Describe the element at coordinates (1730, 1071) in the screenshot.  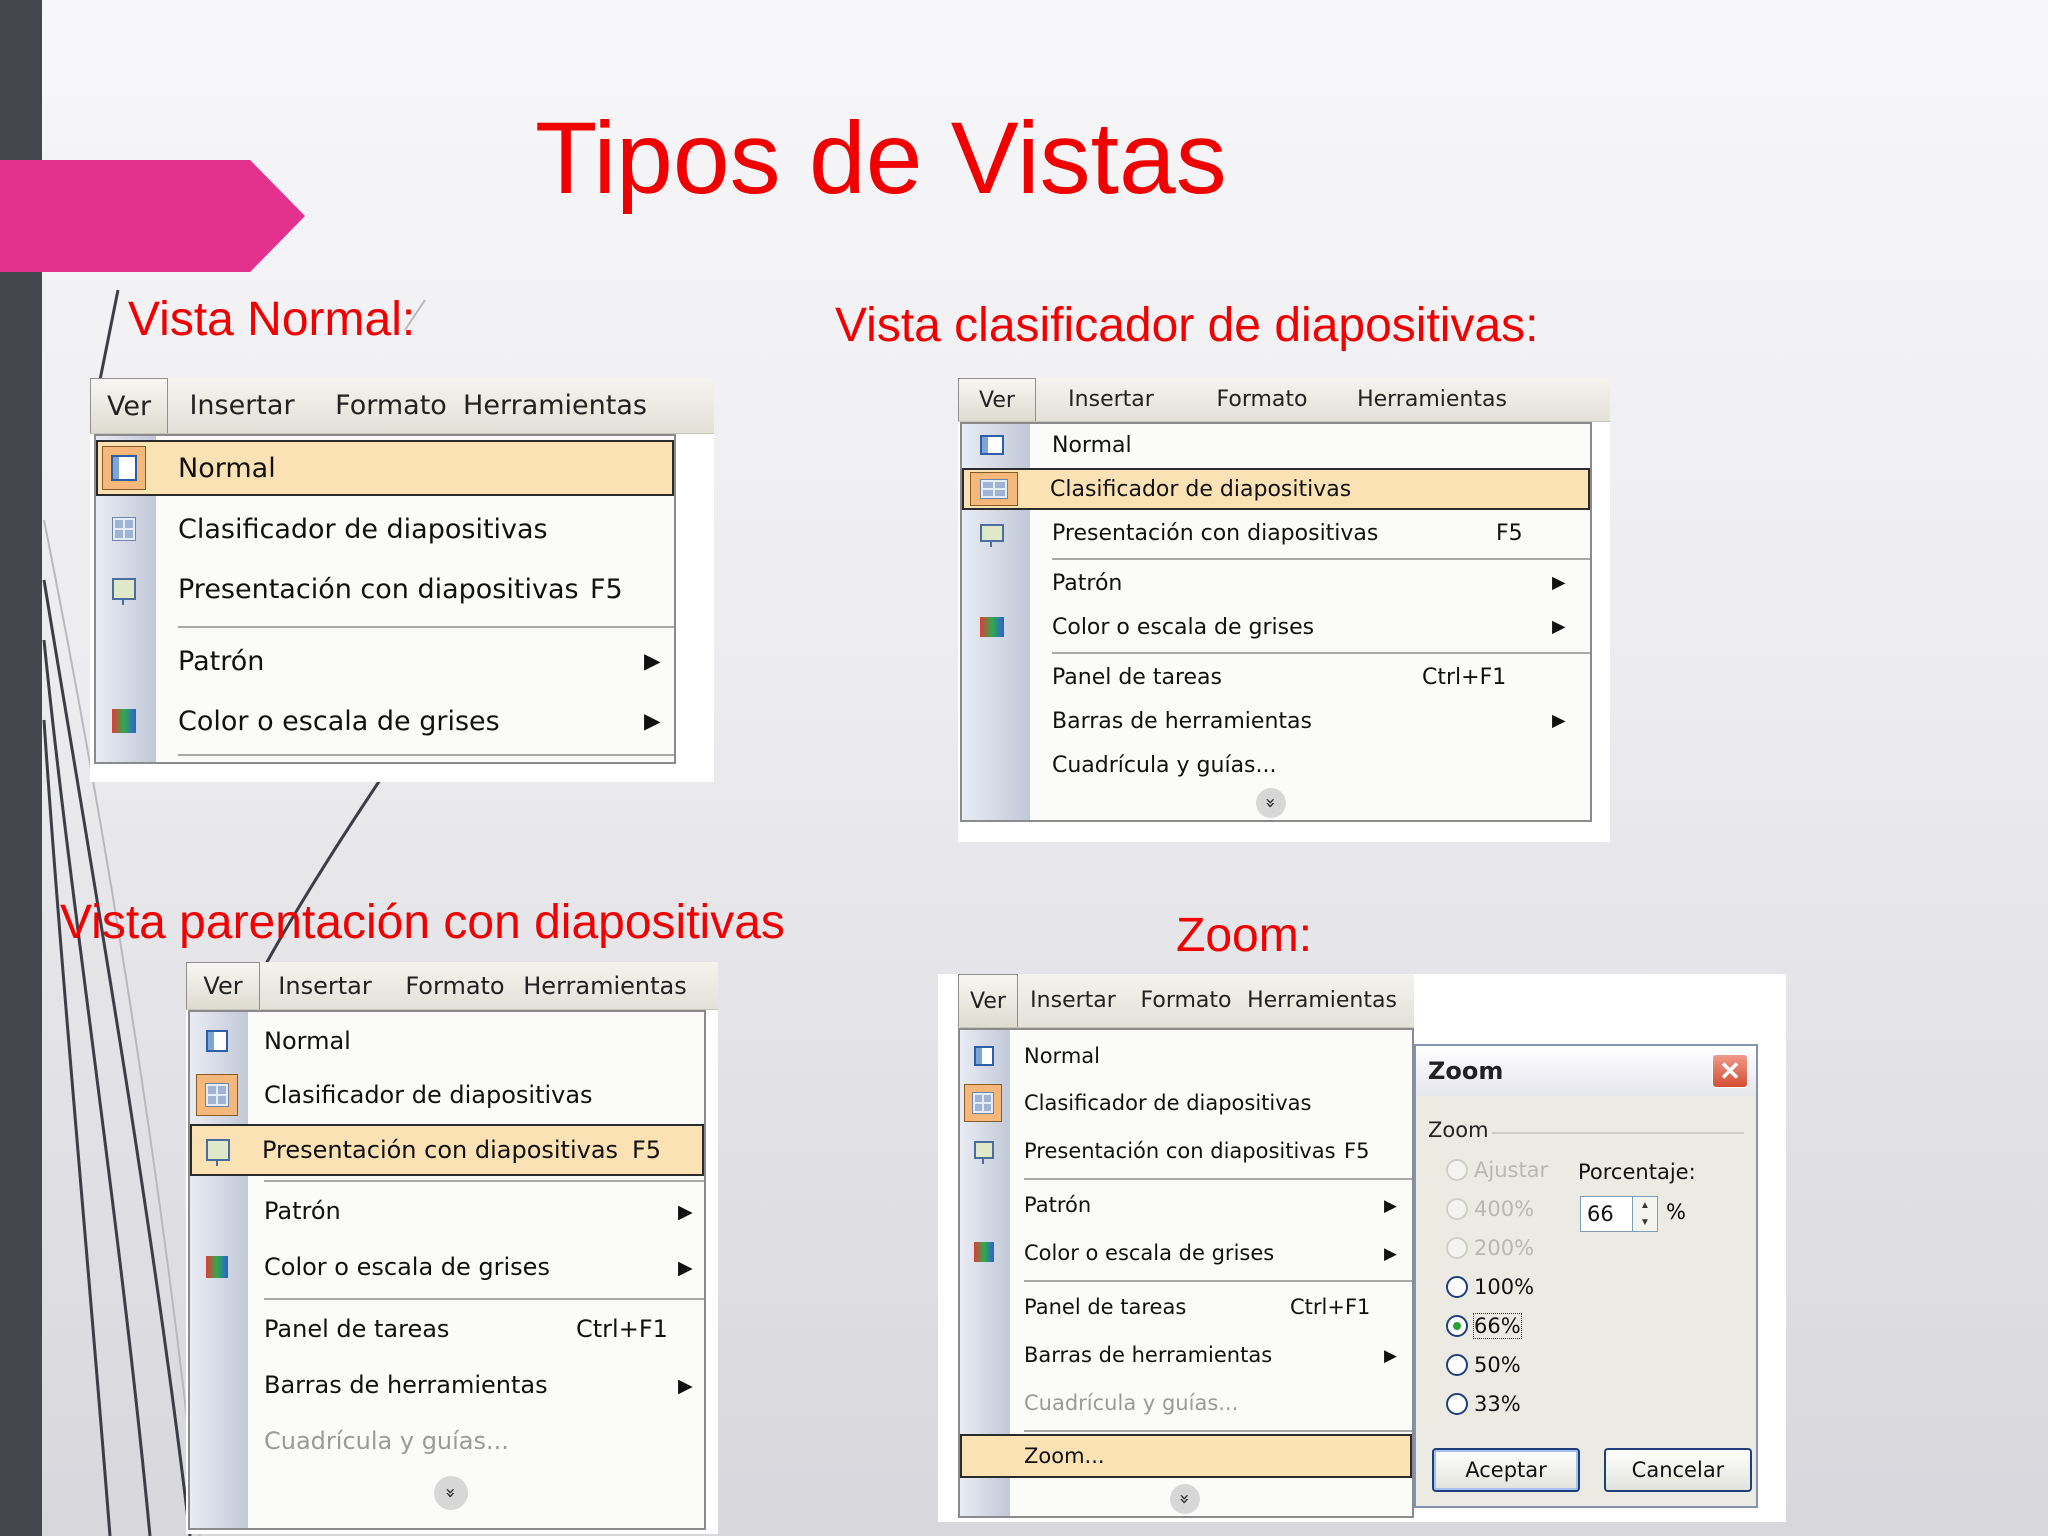
I see `close-icon: ✕` at that location.